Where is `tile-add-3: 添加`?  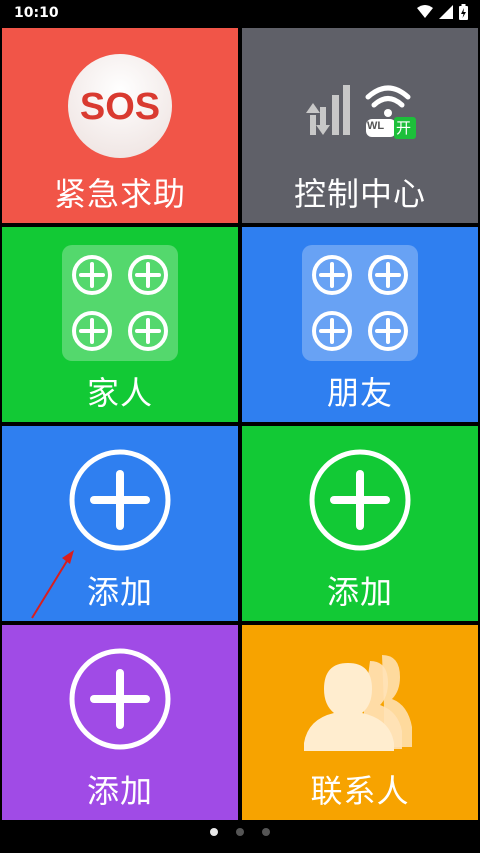 tile-add-3: 添加 is located at coordinates (120, 722).